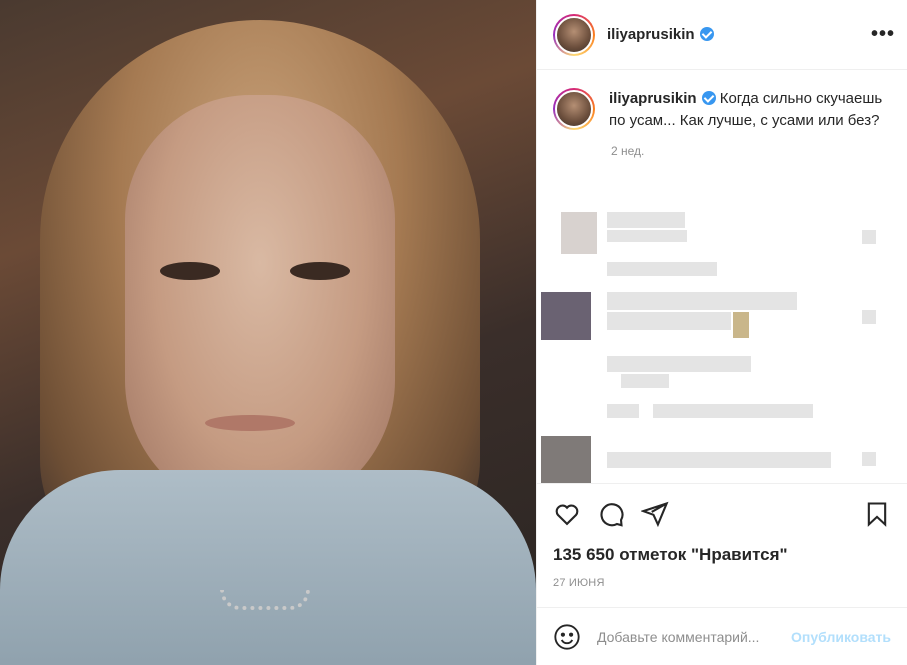 The height and width of the screenshot is (665, 907). I want to click on caption-username: iliyaprusikin, so click(653, 98).